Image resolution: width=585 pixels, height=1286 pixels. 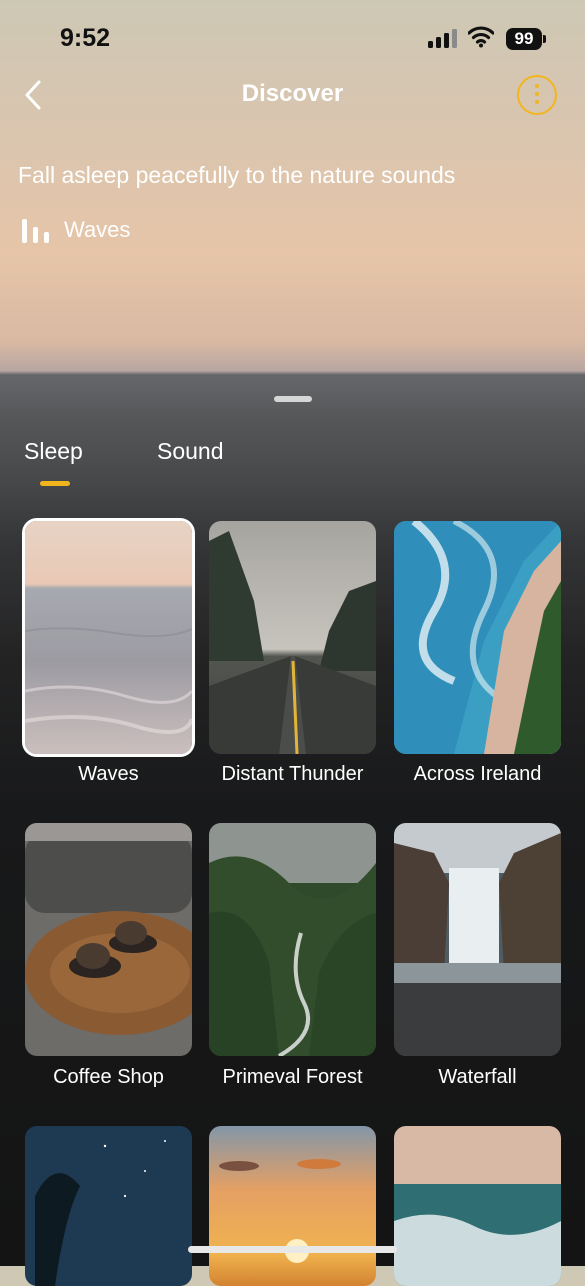 I want to click on sound-card-waterfall, so click(x=477, y=939).